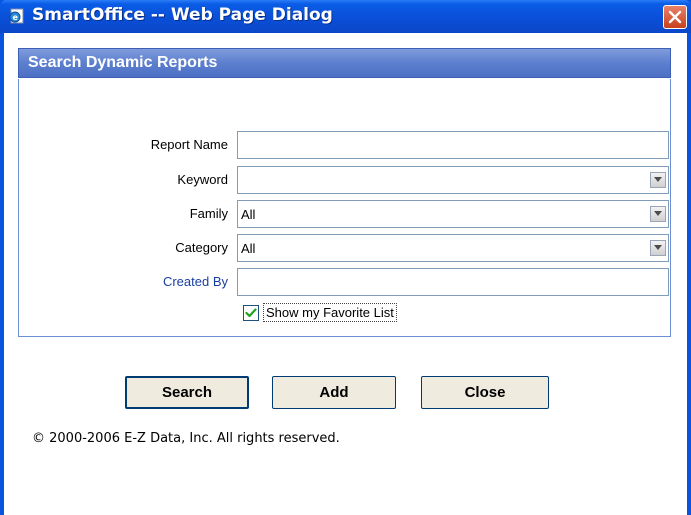 The image size is (691, 515). What do you see at coordinates (169, 281) in the screenshot?
I see `created-by-label: Created By` at bounding box center [169, 281].